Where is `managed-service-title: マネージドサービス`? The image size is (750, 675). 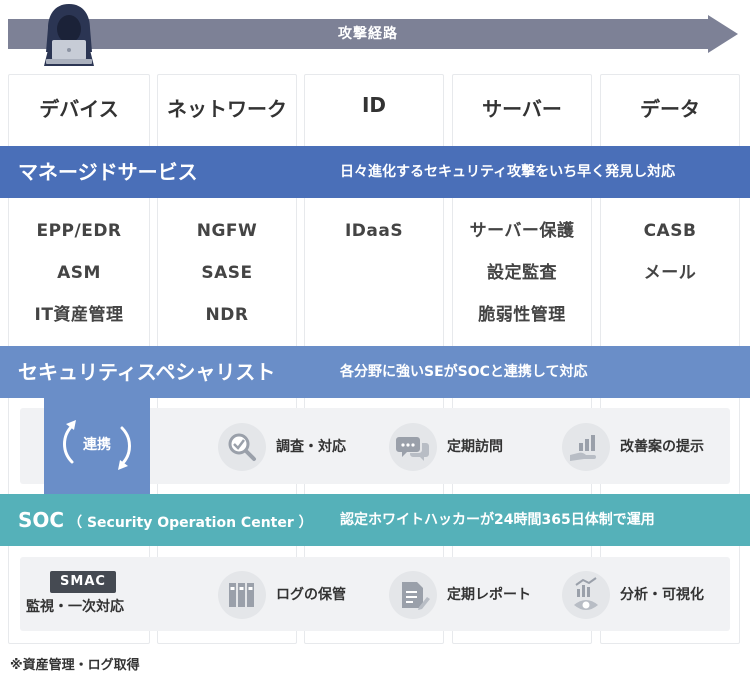 managed-service-title: マネージドサービス is located at coordinates (108, 172).